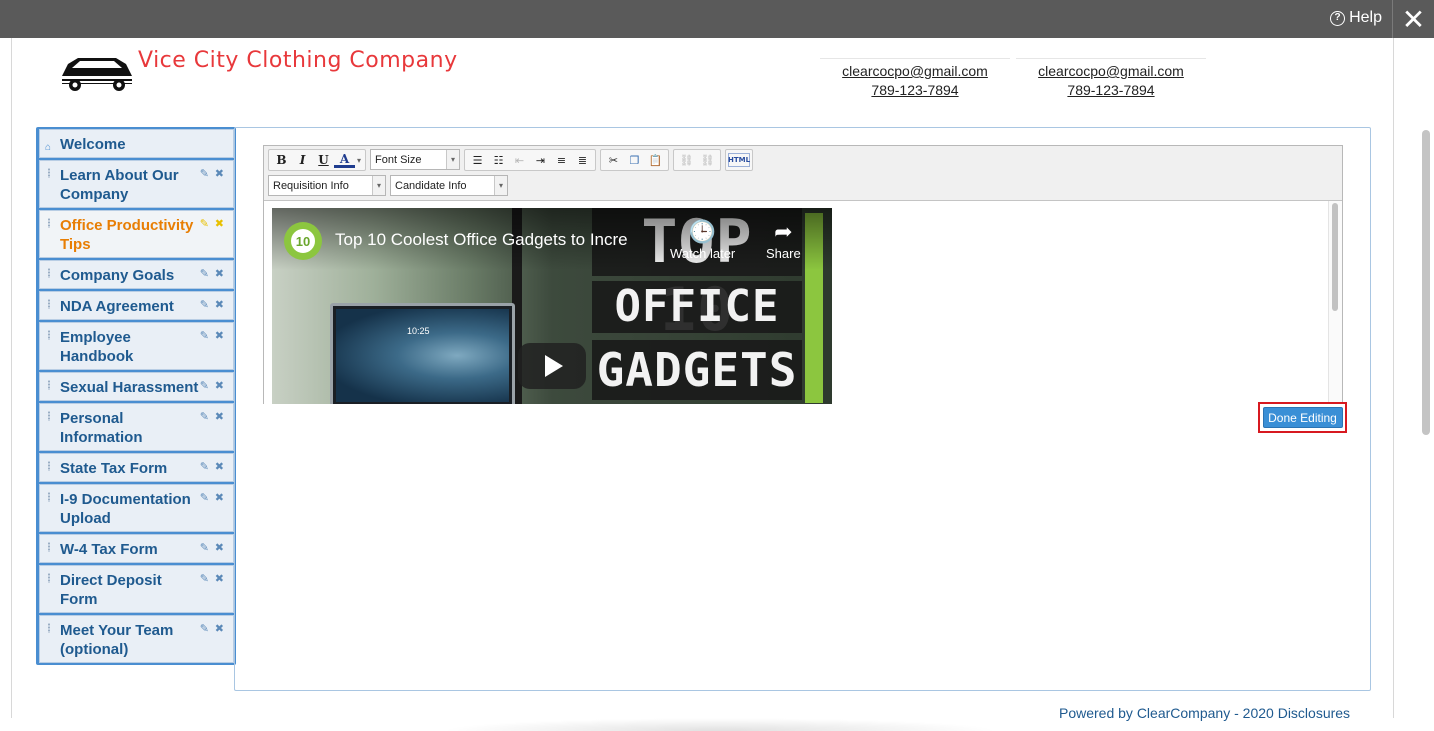  I want to click on thumbnail-text-office: OFFICE, so click(697, 307).